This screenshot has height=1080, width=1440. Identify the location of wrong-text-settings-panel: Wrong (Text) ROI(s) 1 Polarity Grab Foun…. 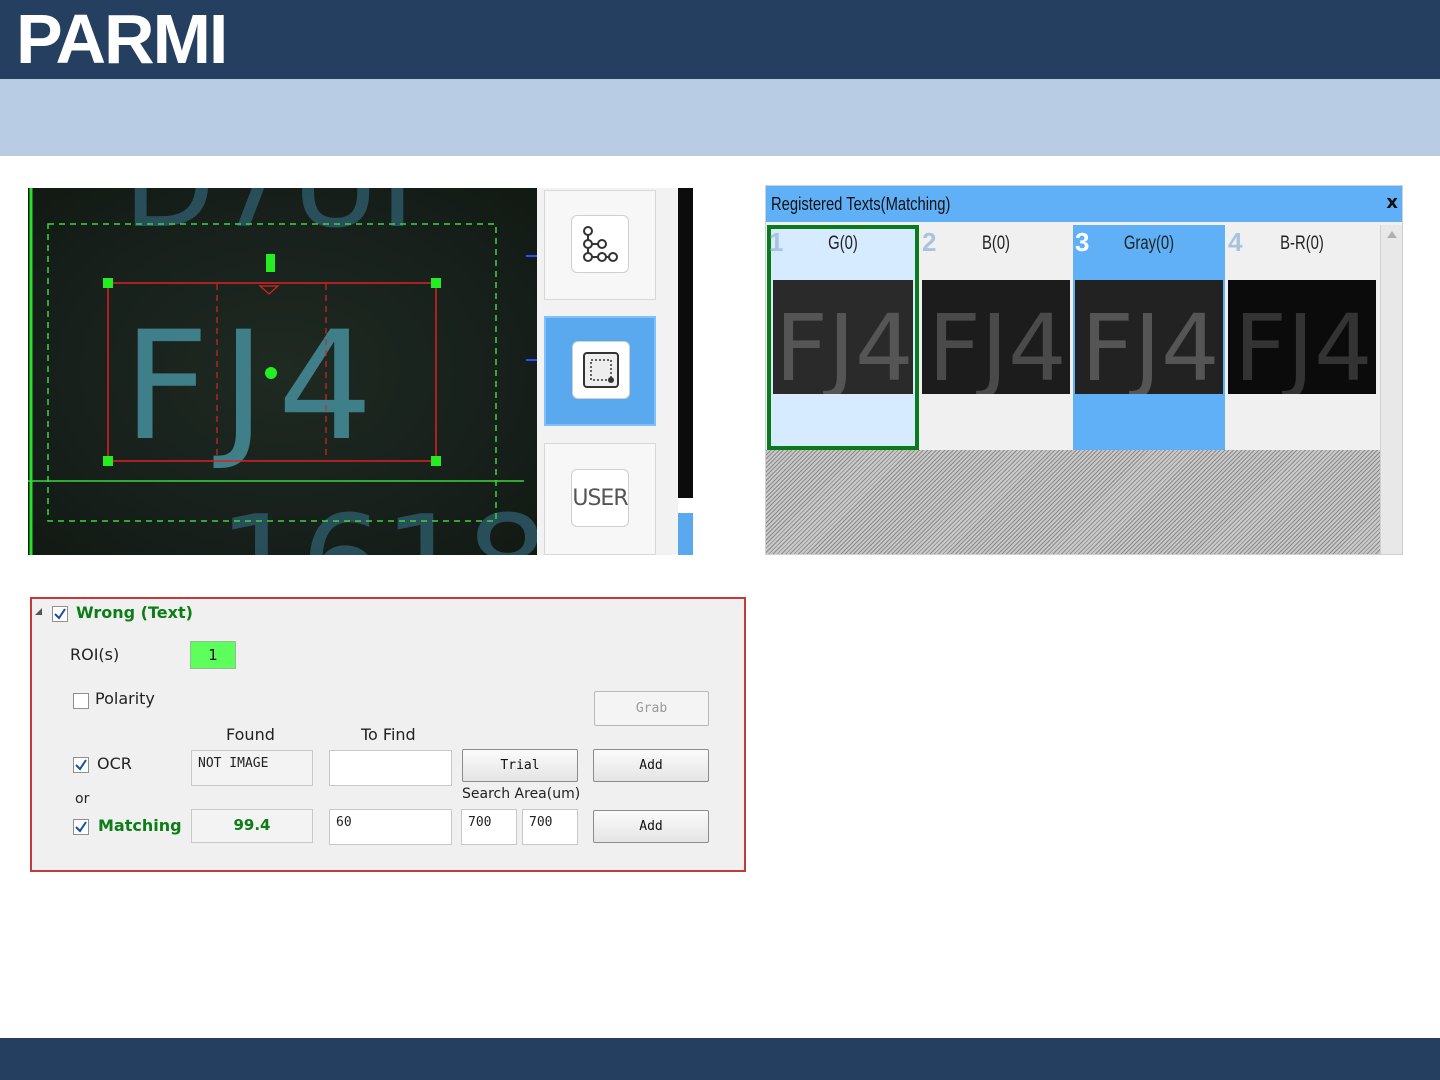
(388, 734).